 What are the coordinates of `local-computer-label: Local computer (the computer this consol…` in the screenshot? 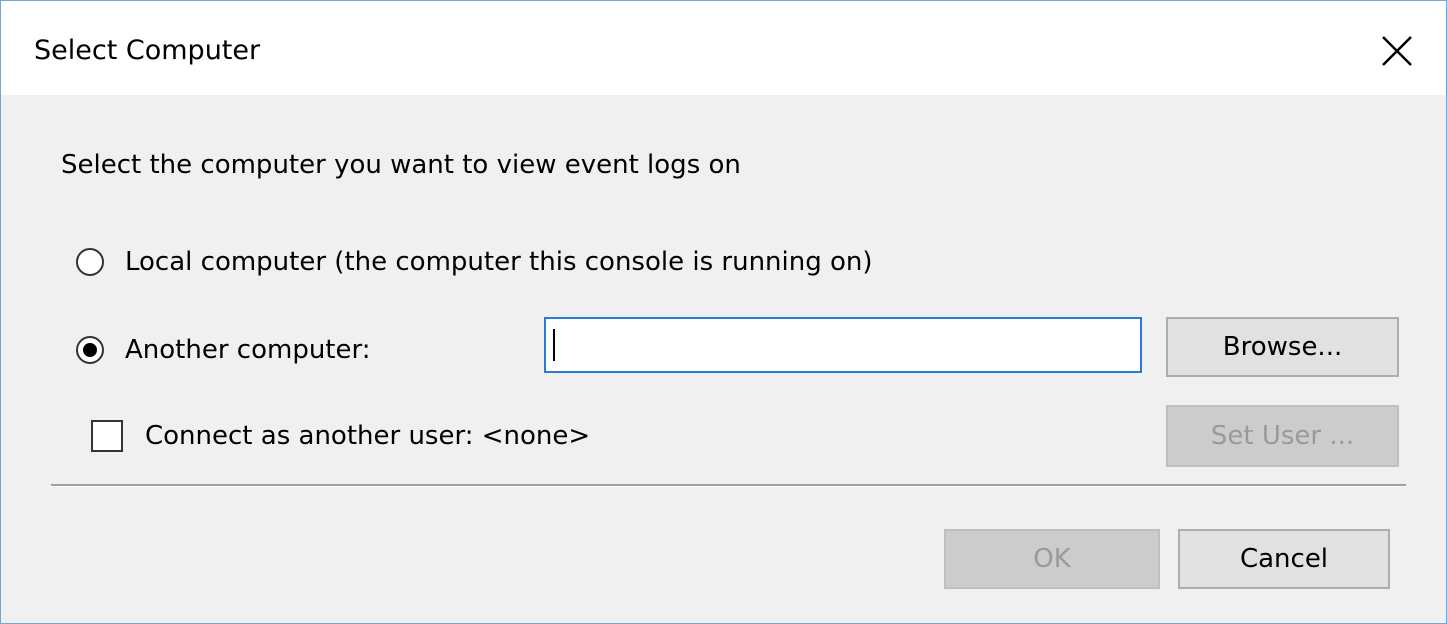 It's located at (499, 262).